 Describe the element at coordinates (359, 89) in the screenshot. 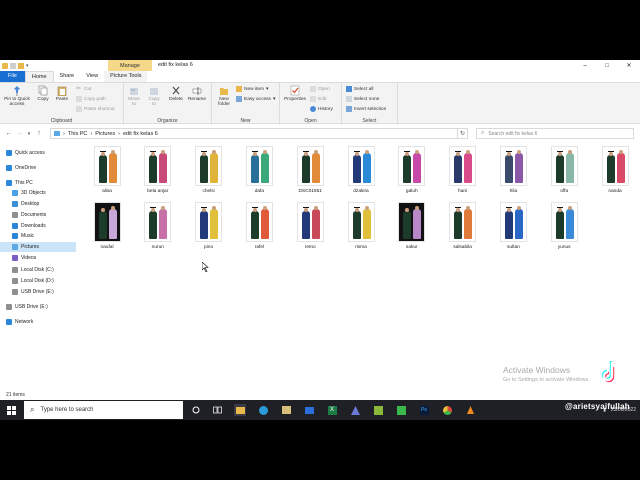

I see `select-all-button: Select all` at that location.